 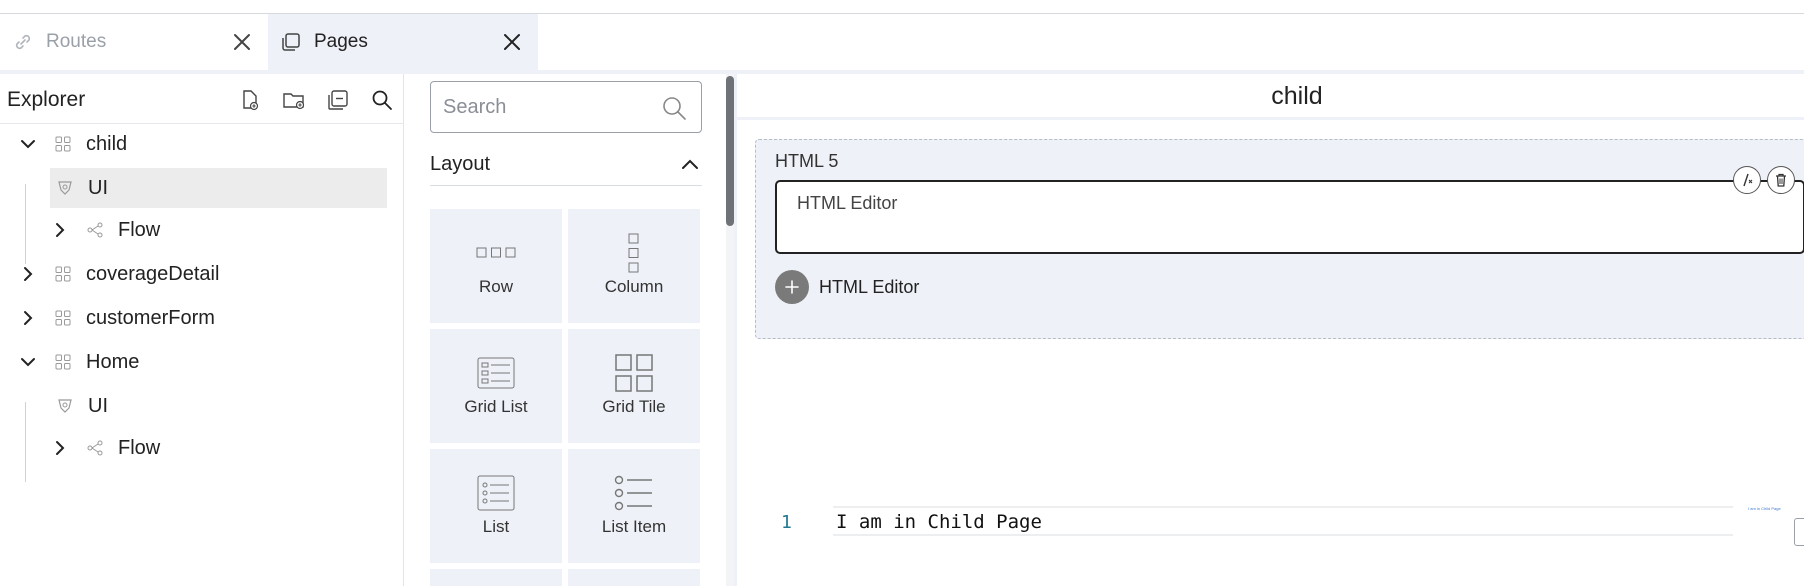 I want to click on tile-label: Column, so click(x=634, y=286).